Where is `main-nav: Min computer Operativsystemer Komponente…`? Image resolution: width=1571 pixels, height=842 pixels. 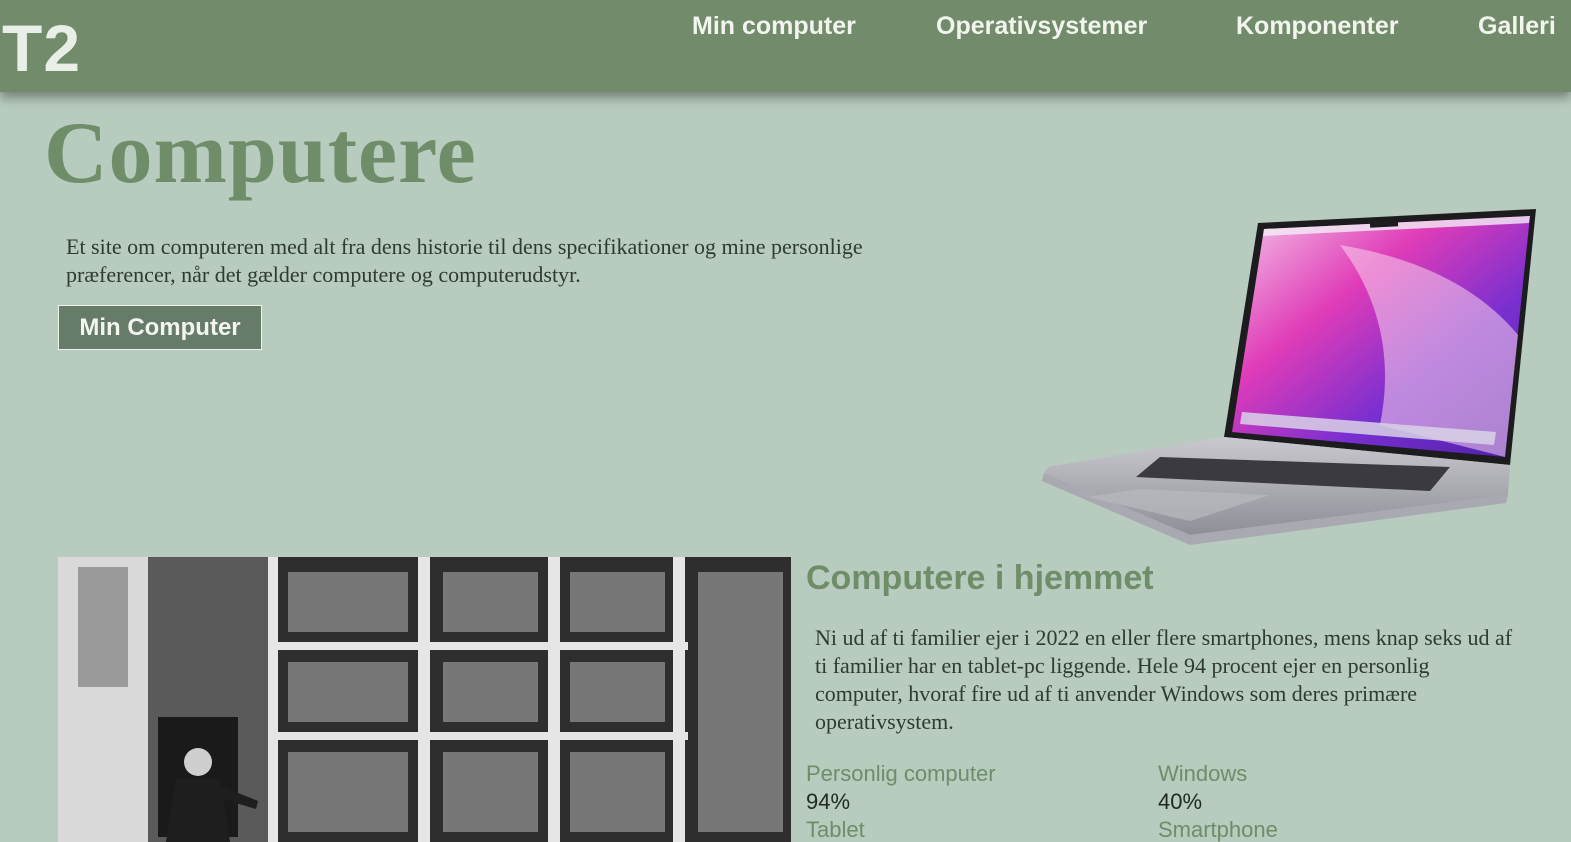
main-nav: Min computer Operativsystemer Komponente… is located at coordinates (785, 27).